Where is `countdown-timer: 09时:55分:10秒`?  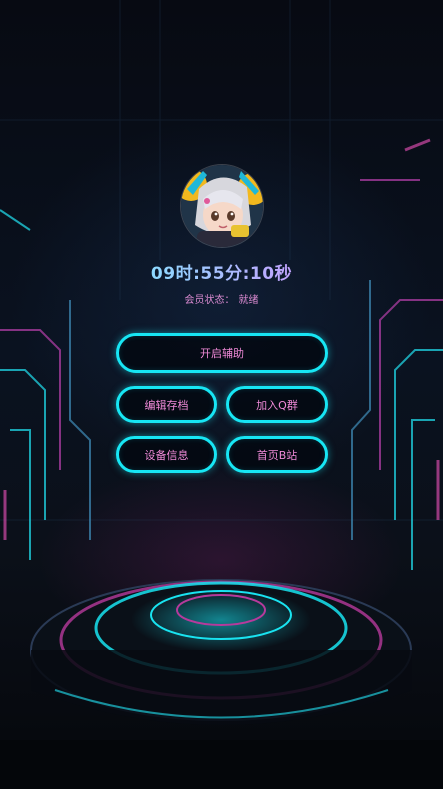
countdown-timer: 09时:55分:10秒 is located at coordinates (221, 271).